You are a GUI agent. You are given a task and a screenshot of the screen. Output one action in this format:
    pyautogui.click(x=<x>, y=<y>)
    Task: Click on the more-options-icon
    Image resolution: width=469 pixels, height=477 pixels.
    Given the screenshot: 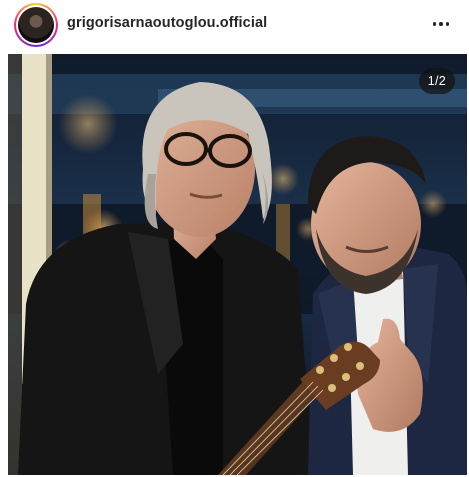 What is the action you would take?
    pyautogui.click(x=441, y=24)
    